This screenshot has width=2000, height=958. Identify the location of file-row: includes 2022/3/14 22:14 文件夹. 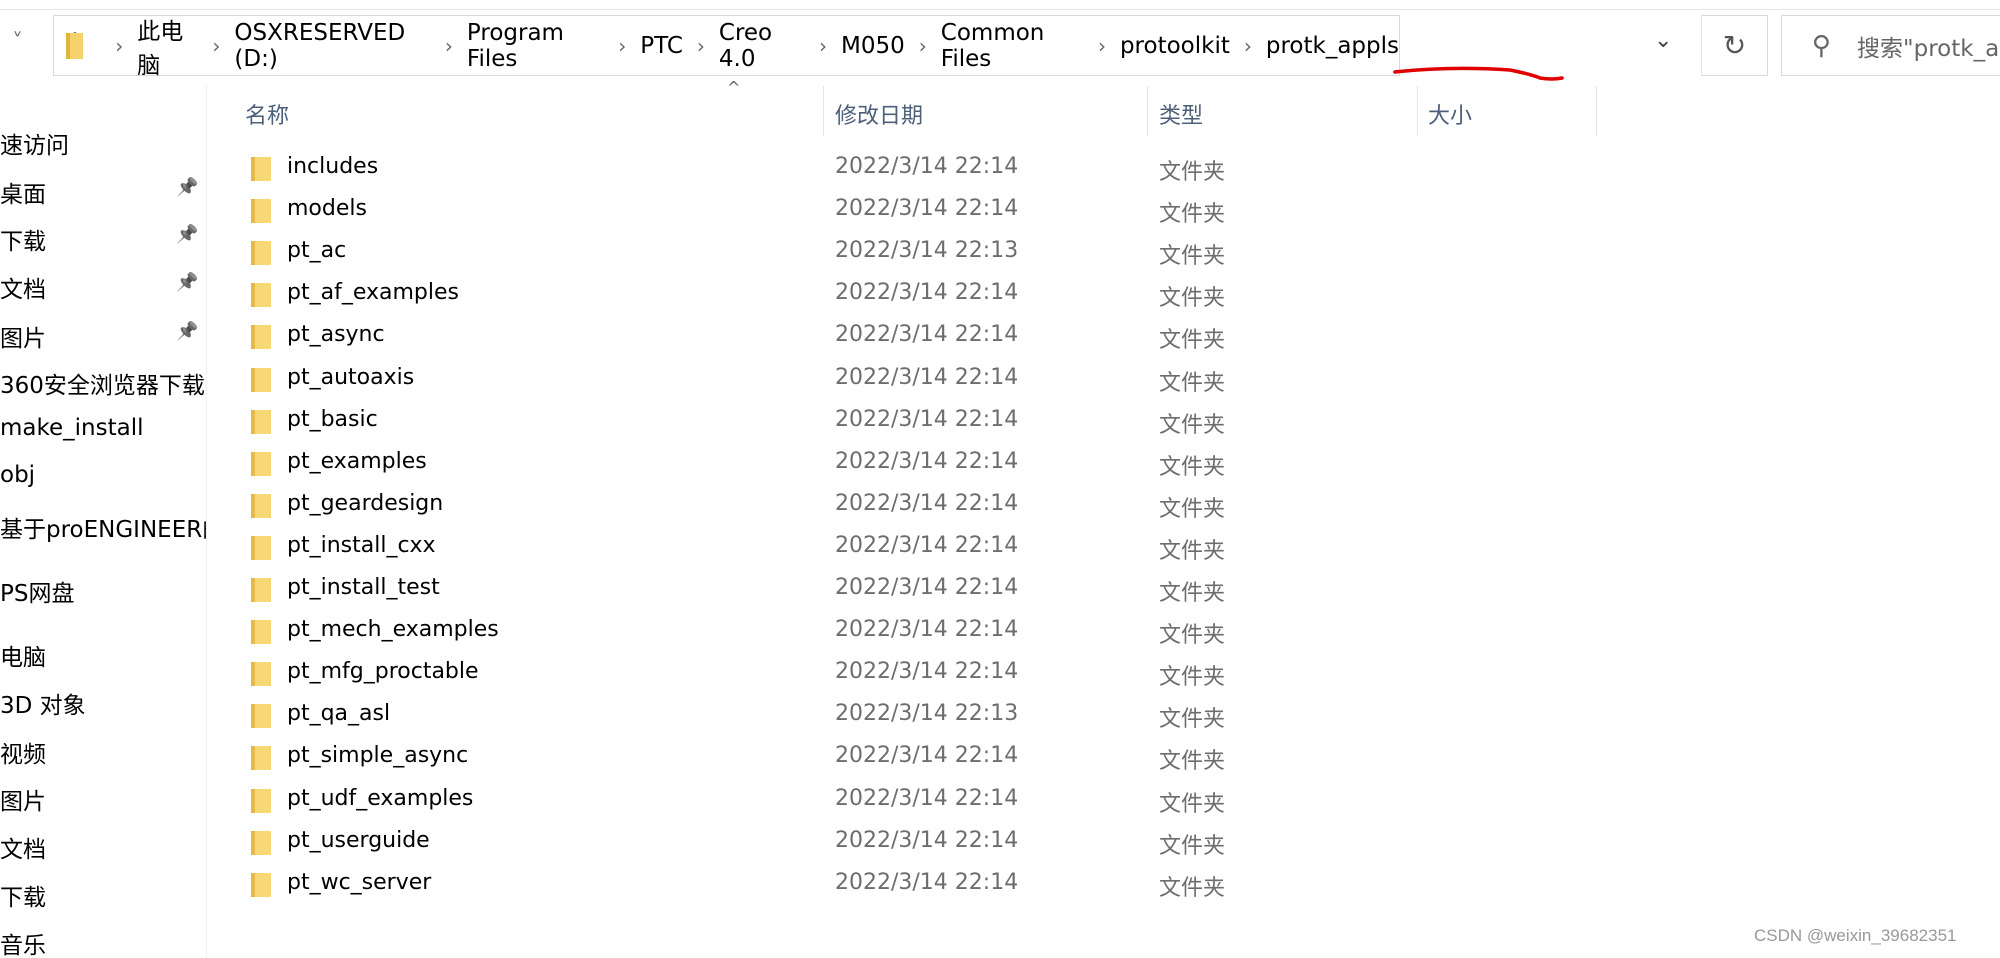
(907, 169).